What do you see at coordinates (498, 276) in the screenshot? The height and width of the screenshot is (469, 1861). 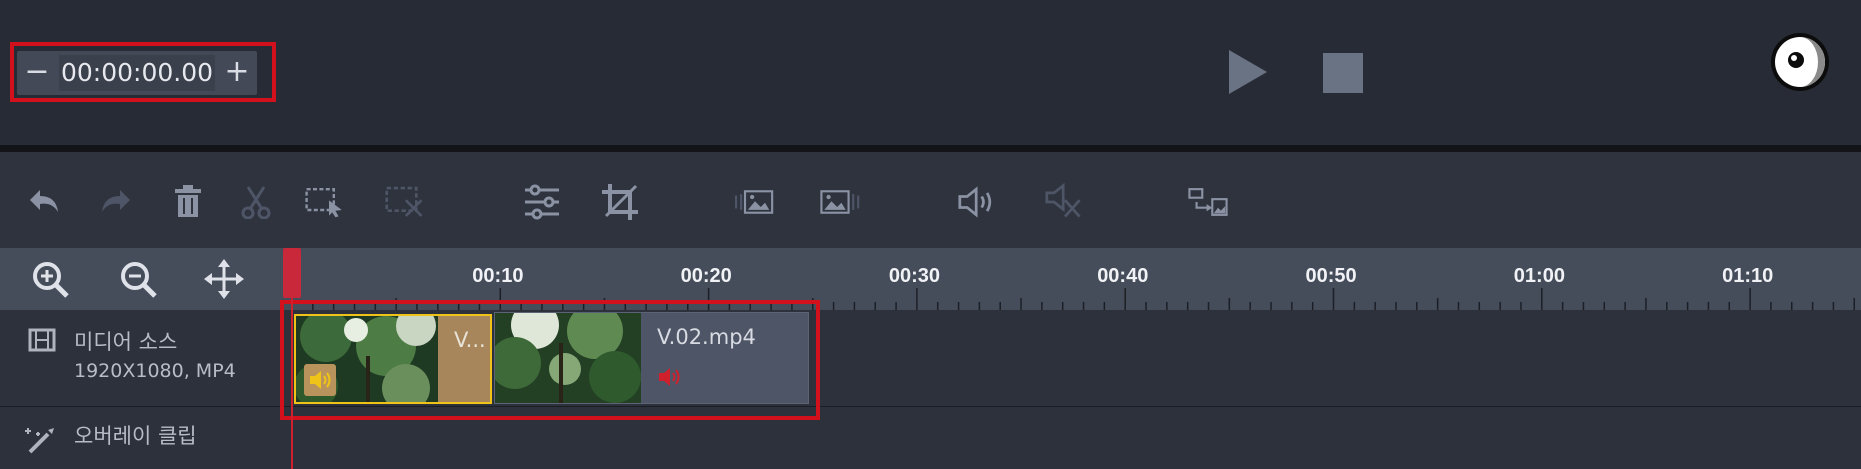 I see `ruler-tick-label: 00:10` at bounding box center [498, 276].